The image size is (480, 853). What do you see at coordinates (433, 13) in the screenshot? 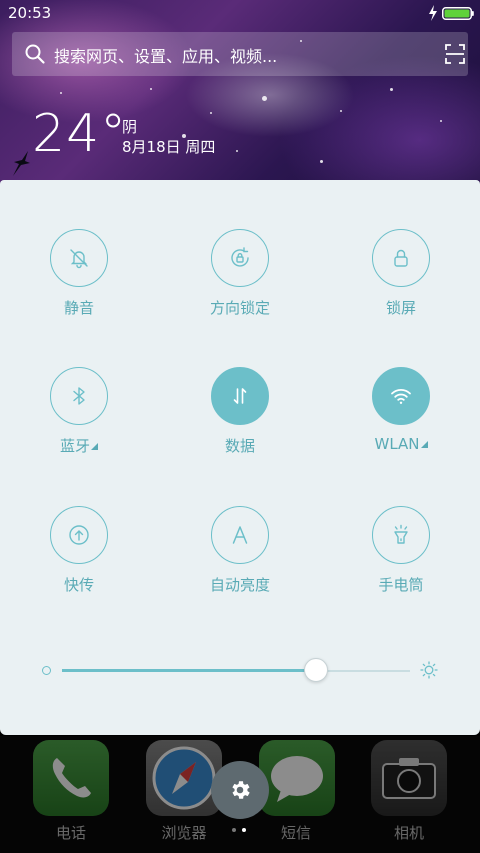
I see `charging-bolt-icon` at bounding box center [433, 13].